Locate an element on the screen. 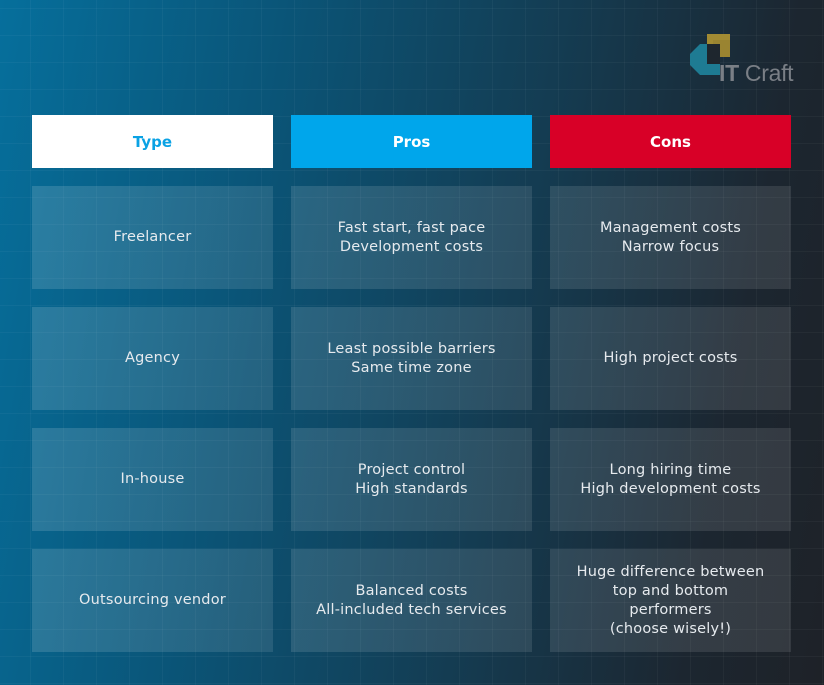 This screenshot has height=685, width=824. pros-cell: Least possible barriers Same time zone is located at coordinates (411, 358).